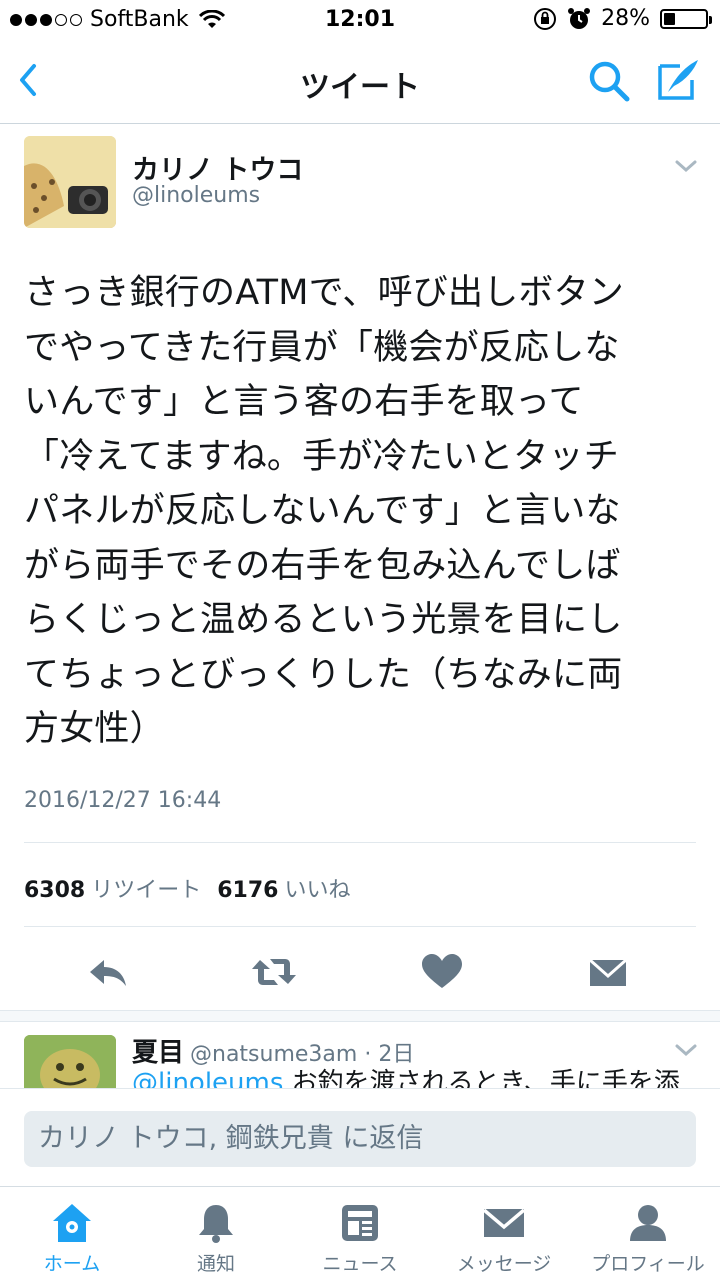 This screenshot has width=720, height=1280. I want to click on avatar-photo, so click(70, 182).